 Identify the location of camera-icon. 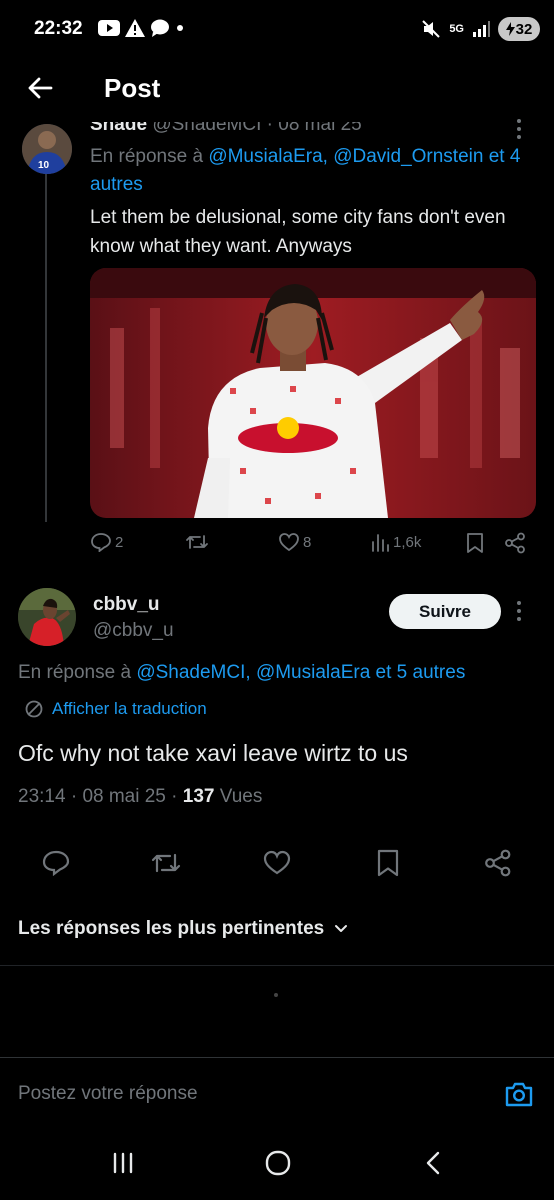
(519, 1094).